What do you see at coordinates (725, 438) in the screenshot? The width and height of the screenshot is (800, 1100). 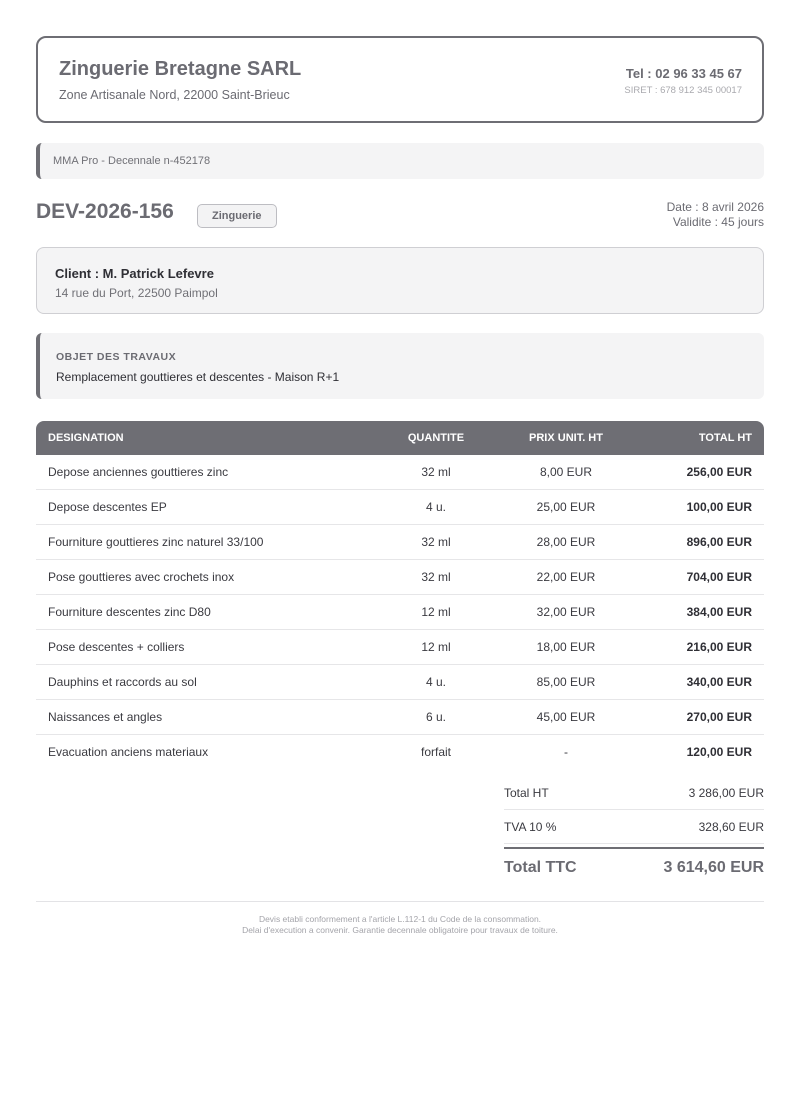 I see `header-total: TOTAL HT` at bounding box center [725, 438].